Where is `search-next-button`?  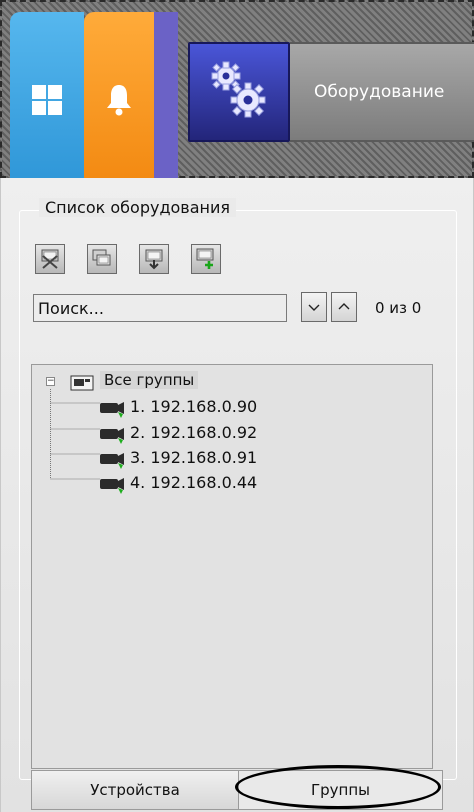
search-next-button is located at coordinates (314, 307).